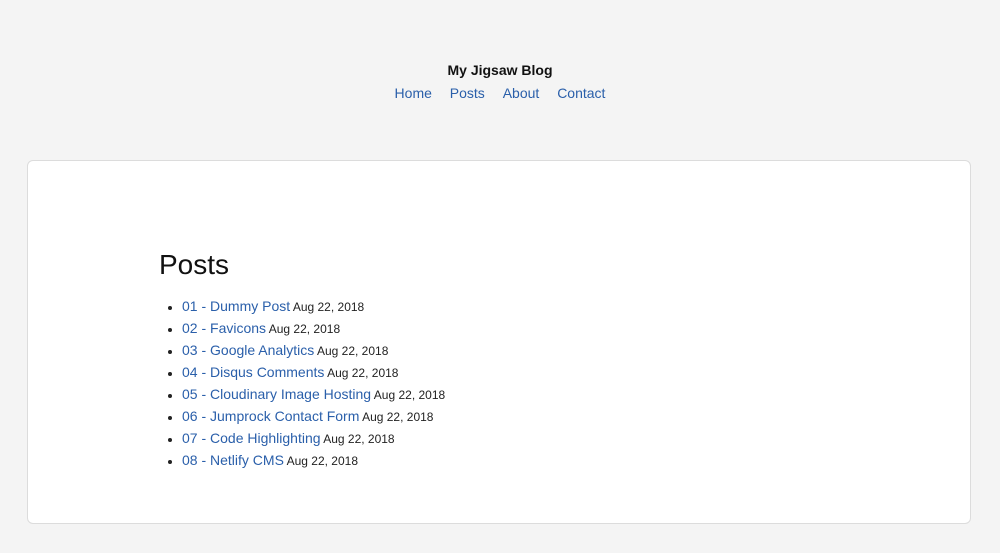 The image size is (1000, 553). What do you see at coordinates (520, 372) in the screenshot?
I see `list-item: 04 - Disqus Comments Aug 22, 2018` at bounding box center [520, 372].